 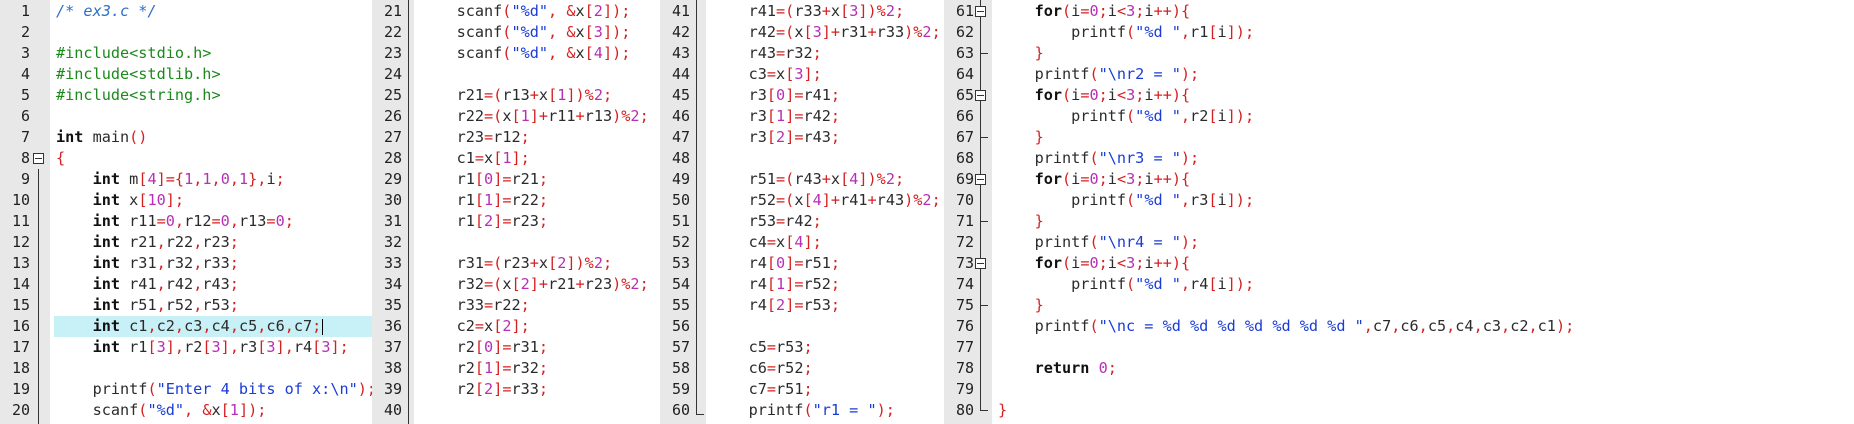 What do you see at coordinates (534, 116) in the screenshot?
I see `code-line: r22=(x[1]+r11+r13)%2;` at bounding box center [534, 116].